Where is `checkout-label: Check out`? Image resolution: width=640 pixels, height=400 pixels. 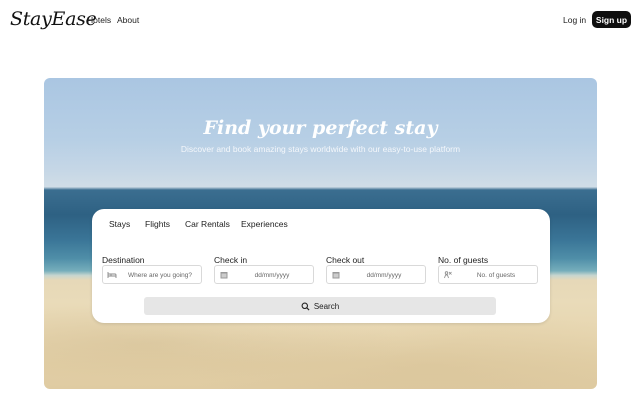 checkout-label: Check out is located at coordinates (345, 260).